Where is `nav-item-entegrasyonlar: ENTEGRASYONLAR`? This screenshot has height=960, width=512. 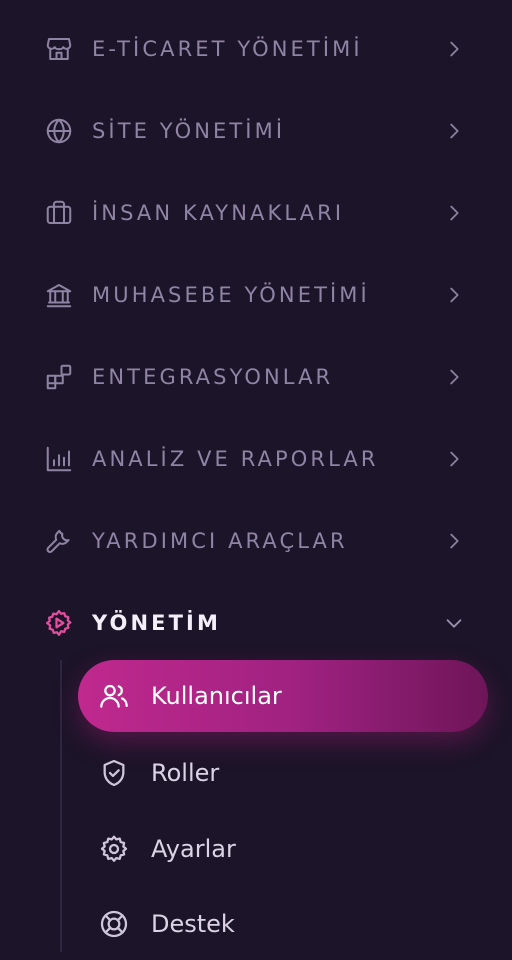 nav-item-entegrasyonlar: ENTEGRASYONLAR is located at coordinates (256, 377).